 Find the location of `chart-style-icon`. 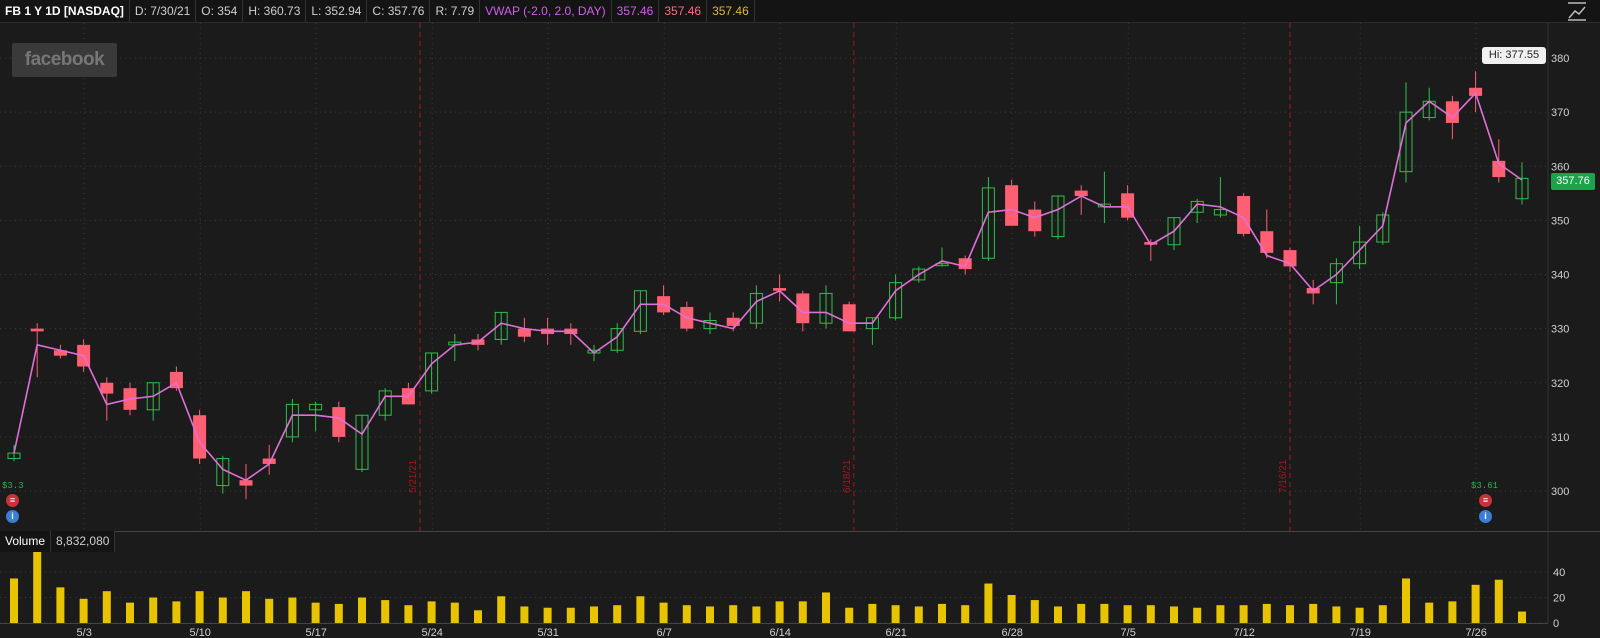

chart-style-icon is located at coordinates (1577, 11).